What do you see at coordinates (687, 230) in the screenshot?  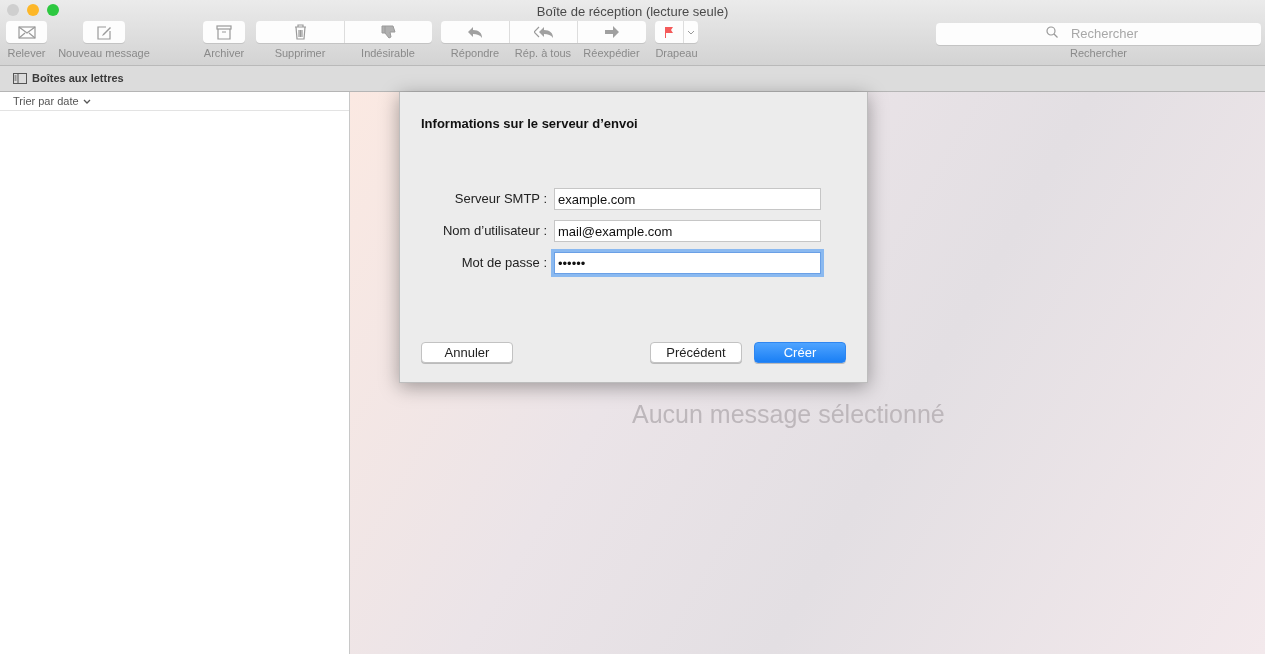 I see `input-field: mail@example.com` at bounding box center [687, 230].